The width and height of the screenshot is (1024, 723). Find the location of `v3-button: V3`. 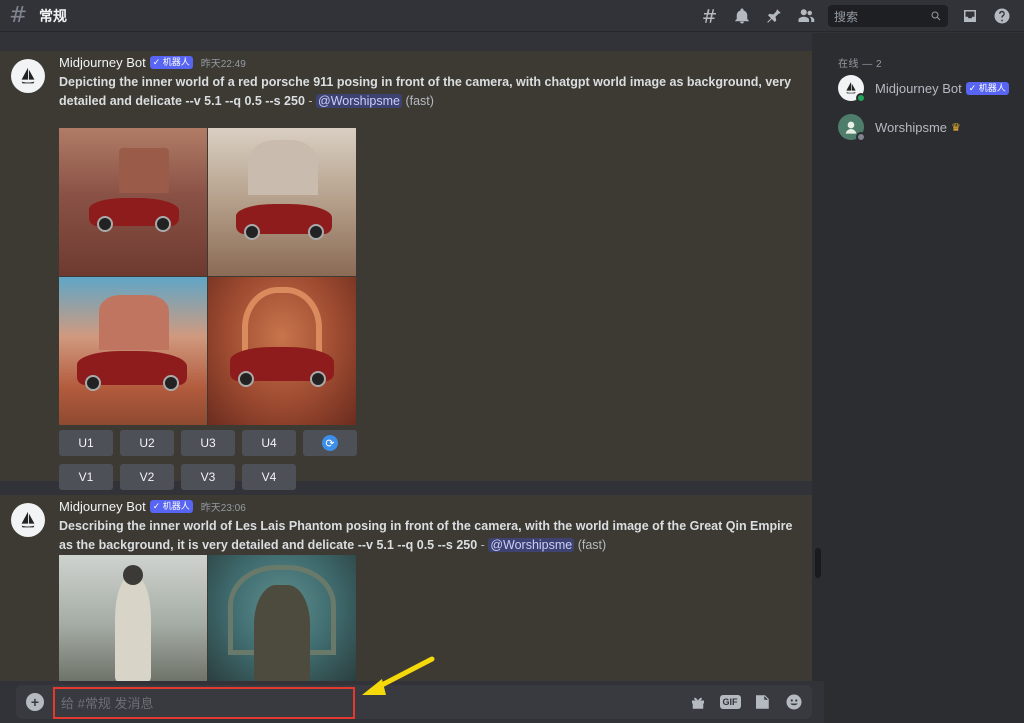

v3-button: V3 is located at coordinates (208, 477).